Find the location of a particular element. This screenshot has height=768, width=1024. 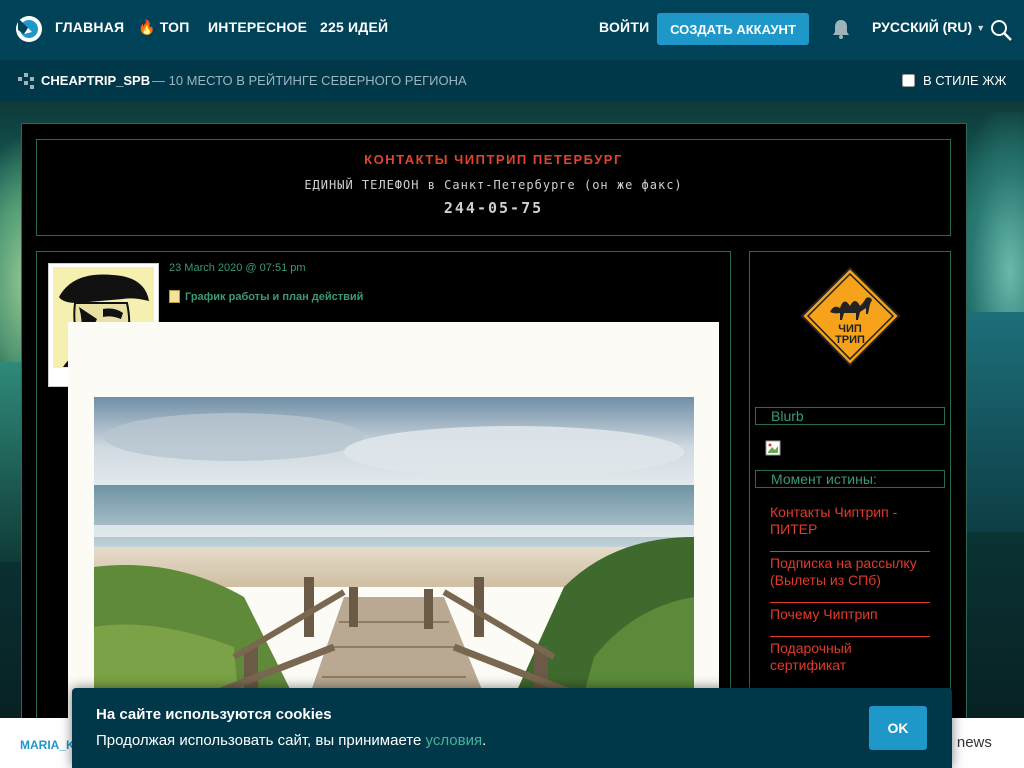

broken-image-icon is located at coordinates (773, 448).